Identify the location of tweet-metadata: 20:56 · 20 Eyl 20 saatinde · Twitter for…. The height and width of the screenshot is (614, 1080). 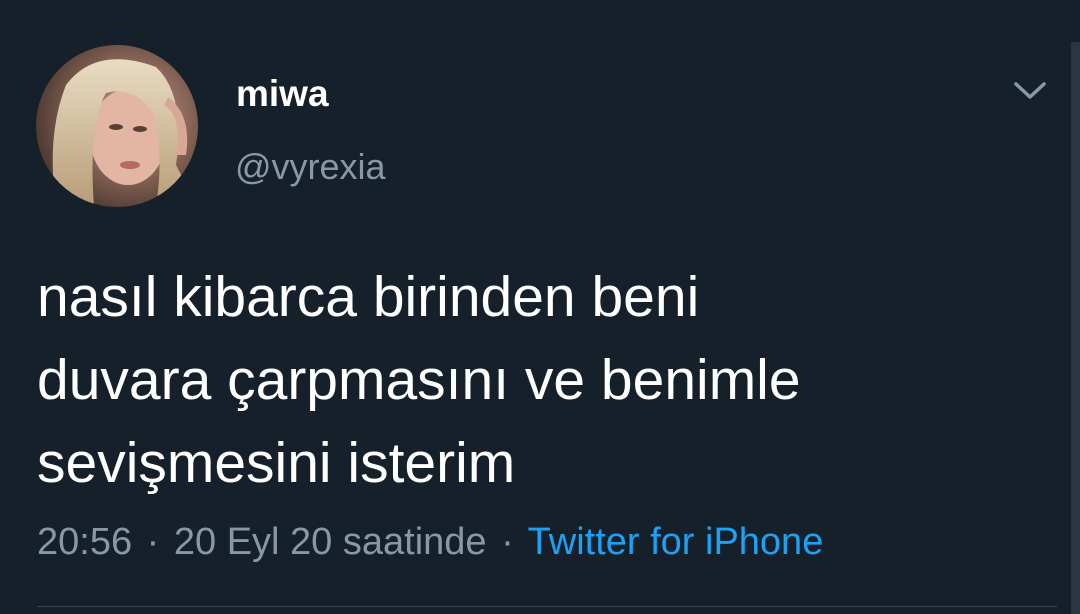
(430, 542).